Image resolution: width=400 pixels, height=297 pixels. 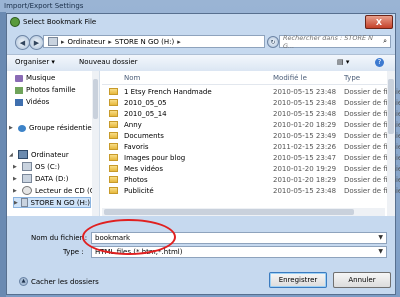 What do you see at coordinates (379, 22) in the screenshot?
I see `close-button: X` at bounding box center [379, 22].